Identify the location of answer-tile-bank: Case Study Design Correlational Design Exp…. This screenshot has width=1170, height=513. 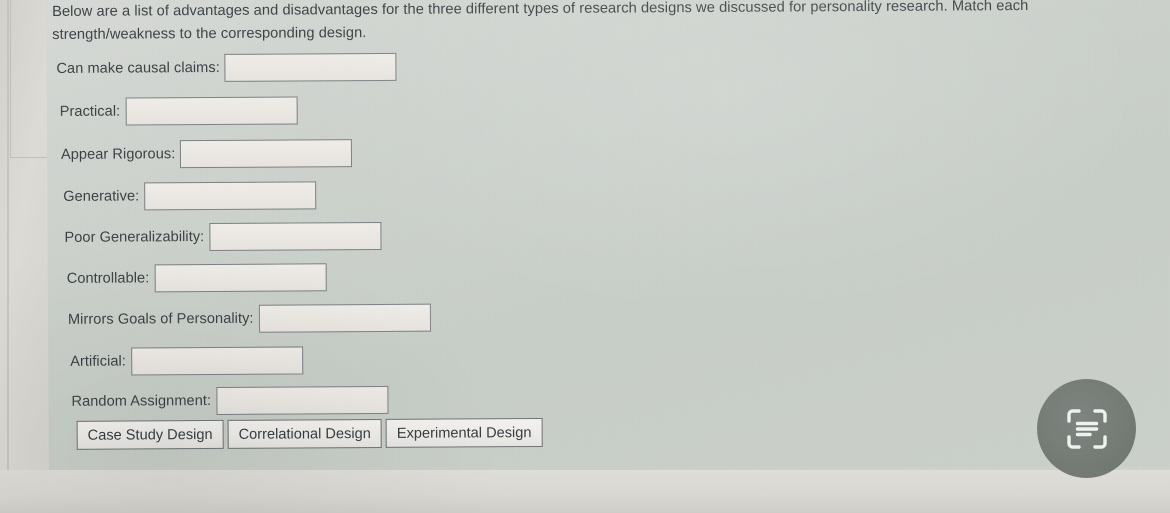
(309, 433).